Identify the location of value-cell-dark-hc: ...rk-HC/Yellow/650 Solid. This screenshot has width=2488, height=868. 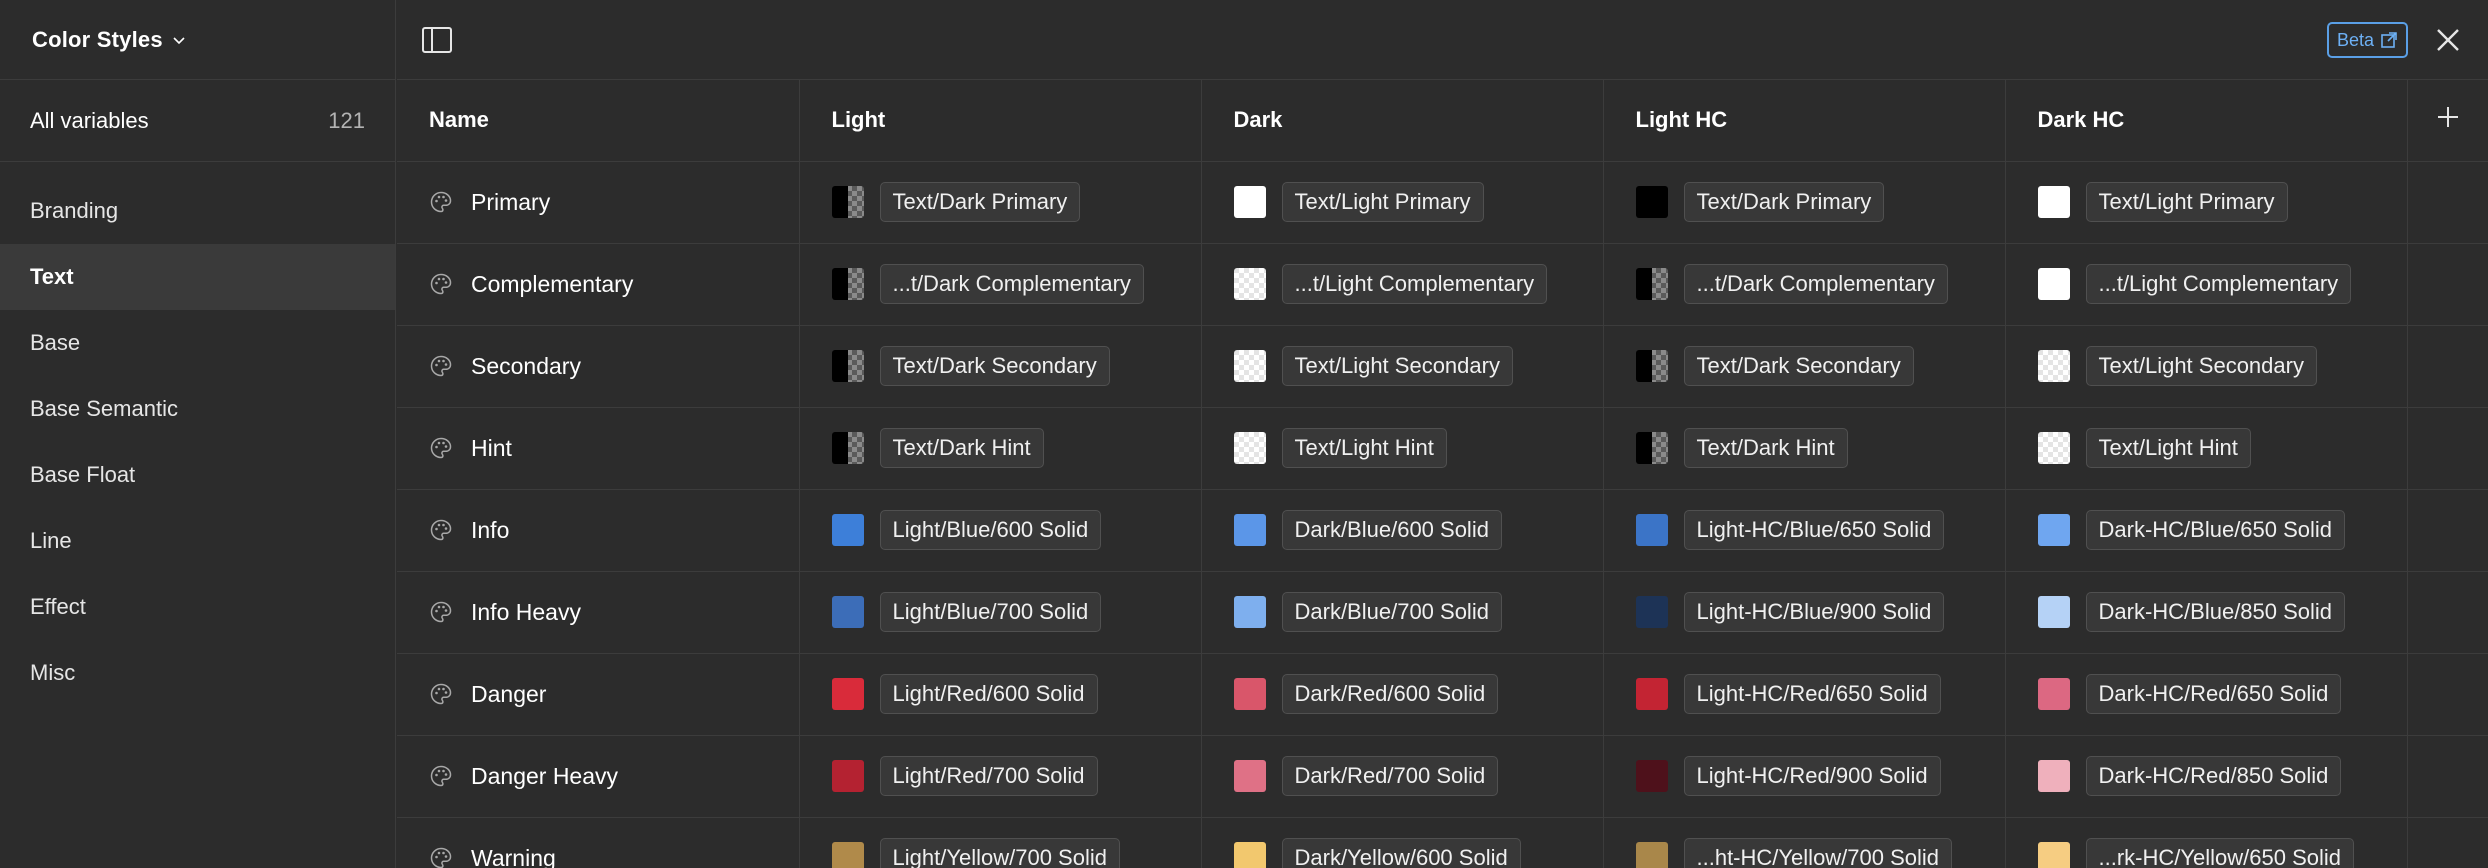
(2206, 842).